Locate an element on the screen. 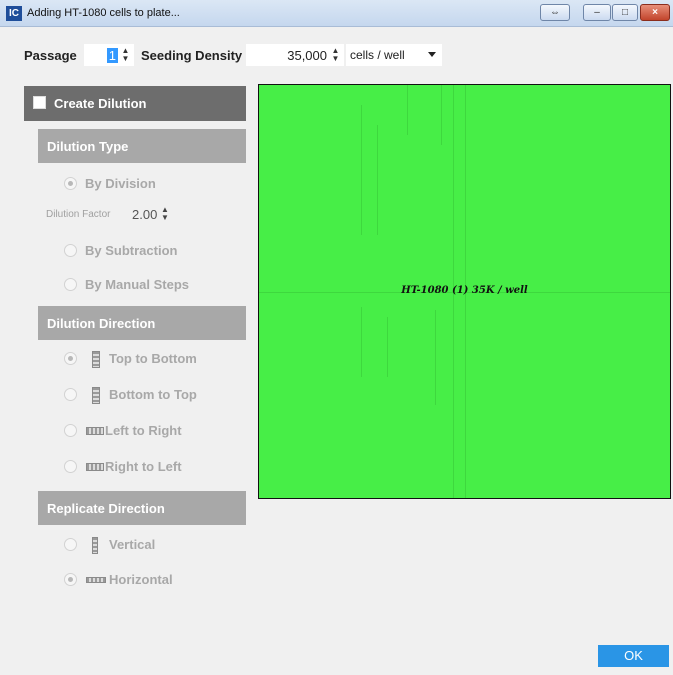 The image size is (673, 675). dilution-type-header: Dilution Type is located at coordinates (142, 146).